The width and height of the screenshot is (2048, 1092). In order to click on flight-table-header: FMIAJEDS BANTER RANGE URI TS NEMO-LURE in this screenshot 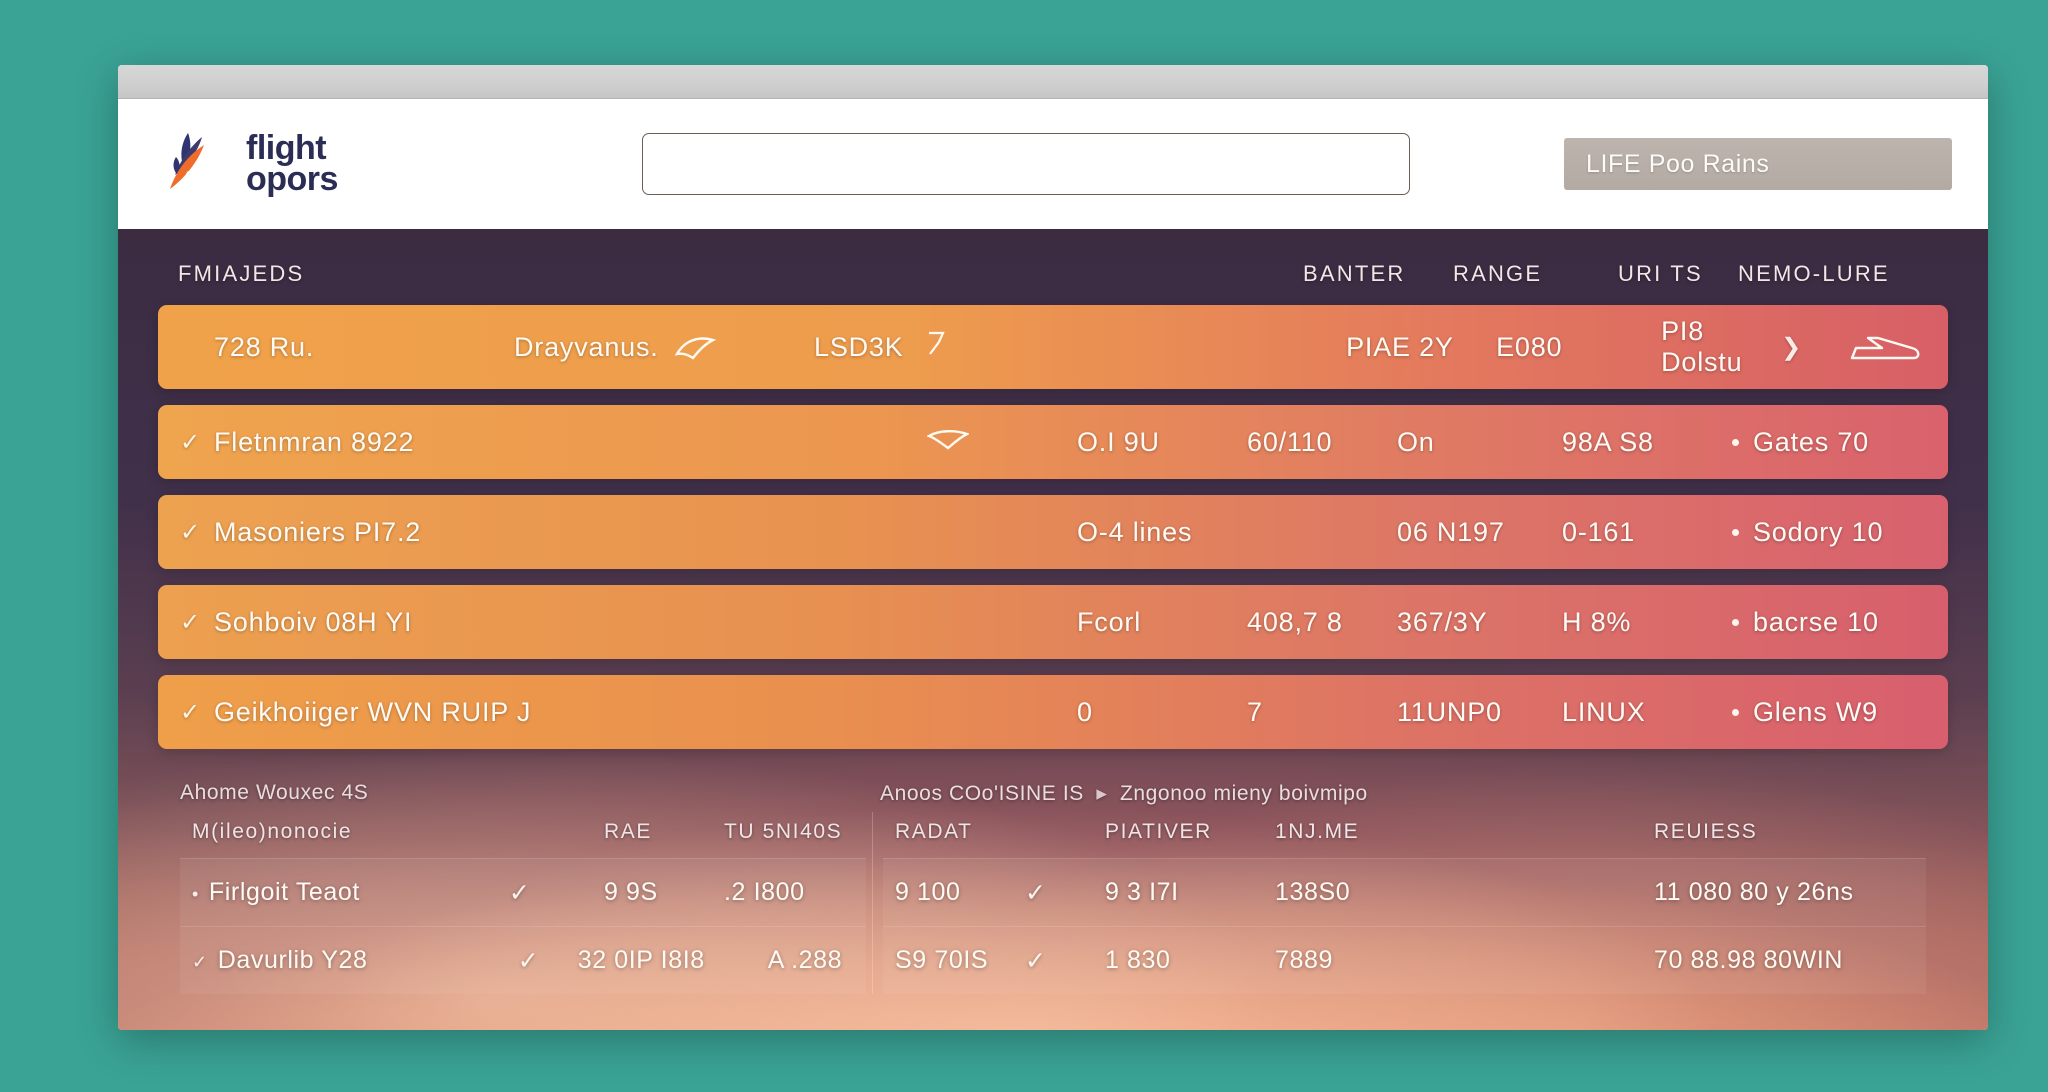, I will do `click(1053, 280)`.